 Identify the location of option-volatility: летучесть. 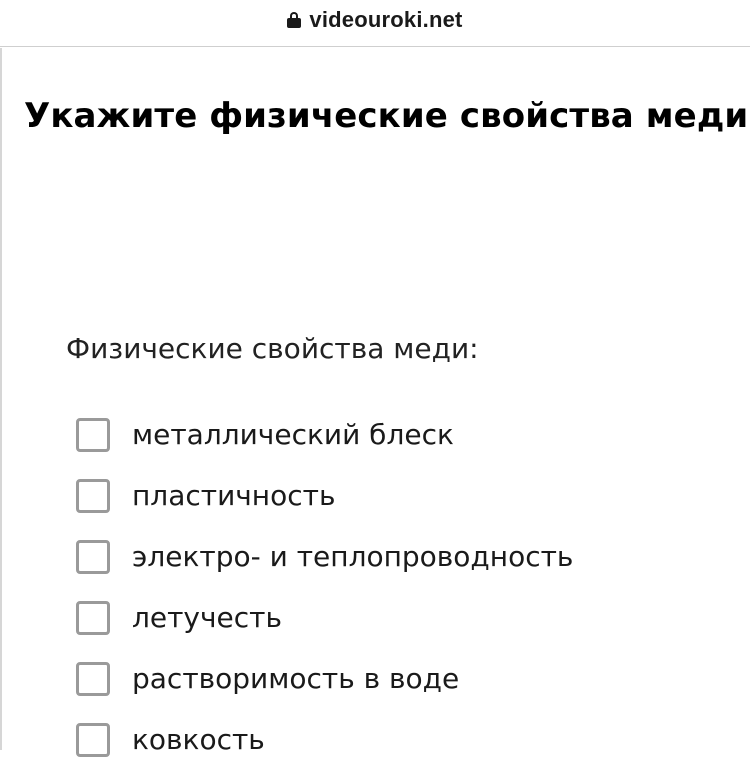
(324, 617).